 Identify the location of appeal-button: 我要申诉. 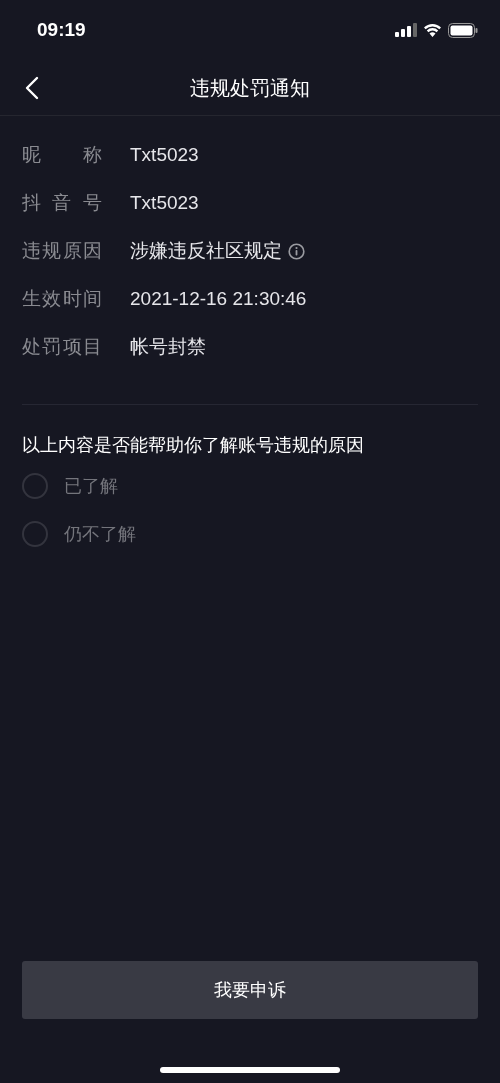
(250, 990).